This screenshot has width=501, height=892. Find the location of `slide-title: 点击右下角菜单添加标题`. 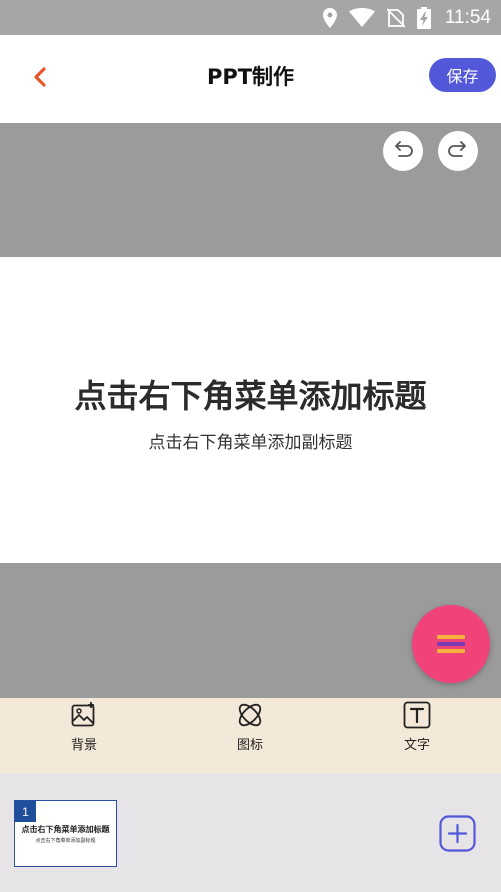

slide-title: 点击右下角菜单添加标题 is located at coordinates (250, 394).